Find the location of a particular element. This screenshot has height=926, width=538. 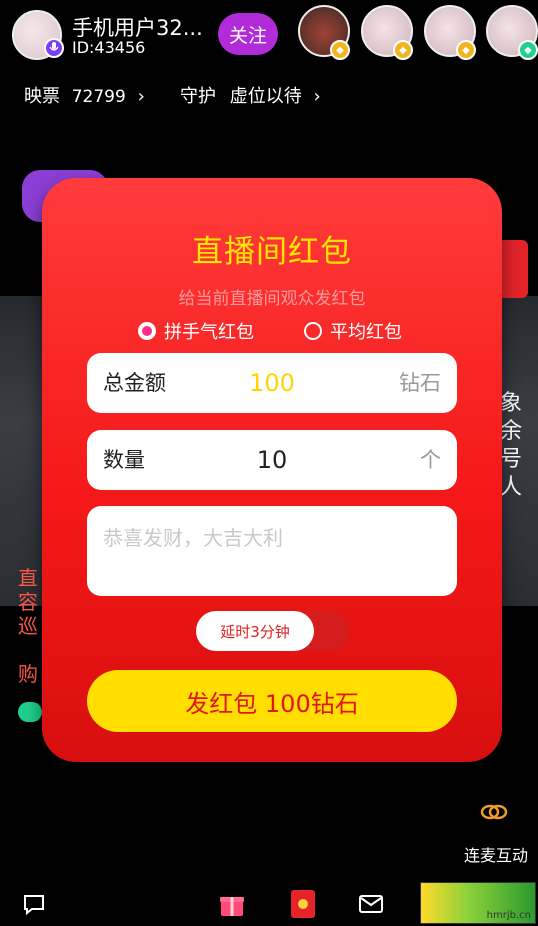

watermark-site: hmrjb.cn is located at coordinates (508, 915).